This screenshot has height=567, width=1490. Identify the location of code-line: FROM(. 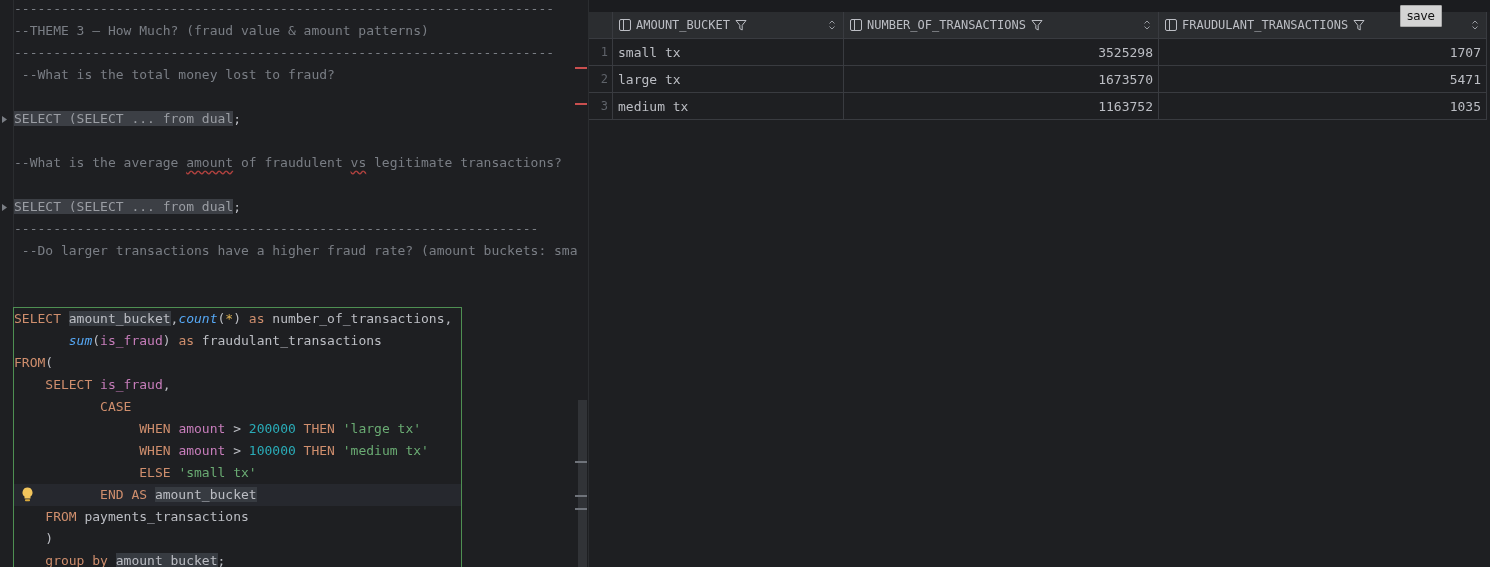
(34, 363).